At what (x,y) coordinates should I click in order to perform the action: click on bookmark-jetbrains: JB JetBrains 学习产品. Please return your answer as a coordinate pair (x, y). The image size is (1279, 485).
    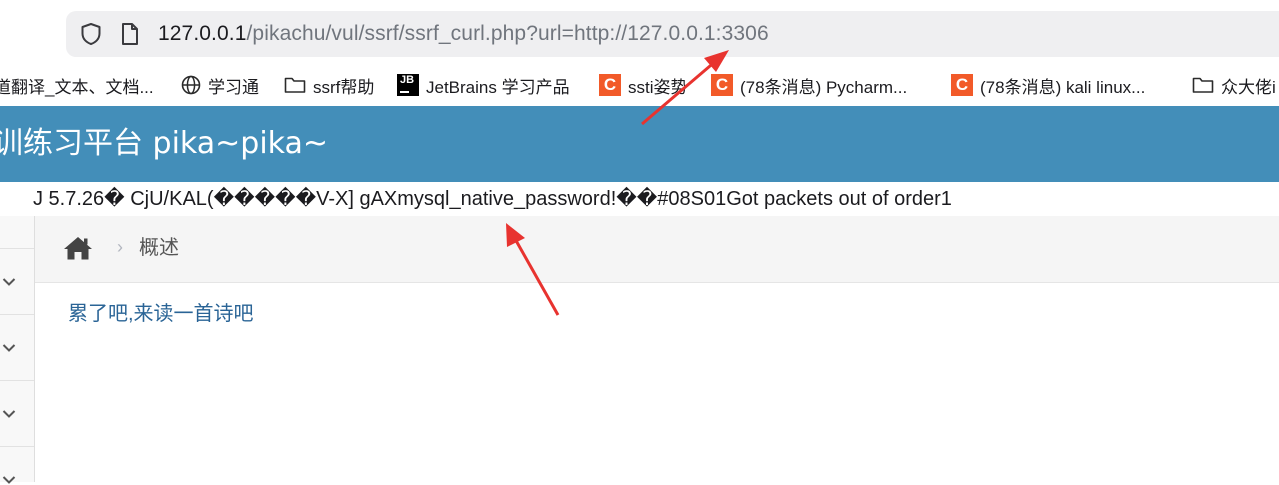
    Looking at the image, I should click on (483, 85).